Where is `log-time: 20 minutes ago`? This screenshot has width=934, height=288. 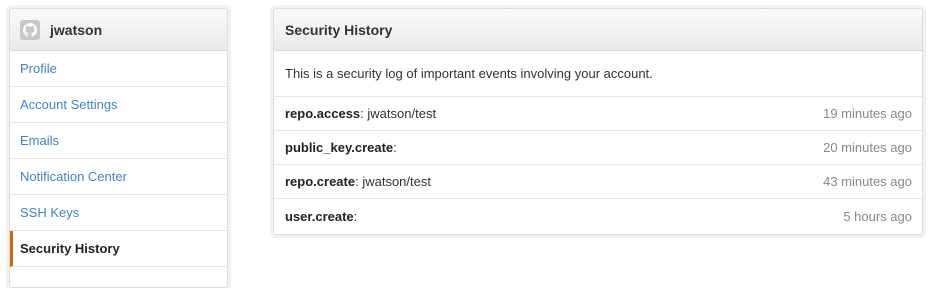 log-time: 20 minutes ago is located at coordinates (867, 147).